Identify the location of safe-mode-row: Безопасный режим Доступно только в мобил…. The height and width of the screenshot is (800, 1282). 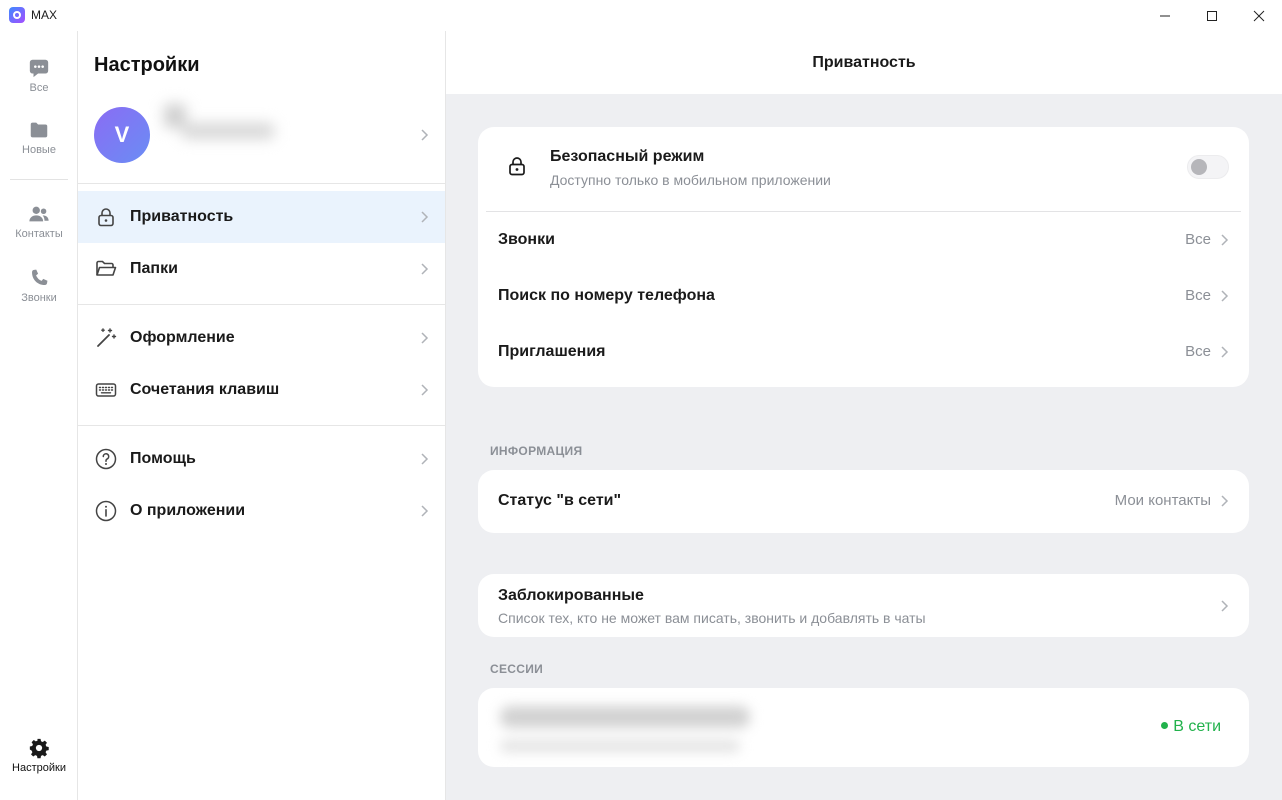
(863, 169).